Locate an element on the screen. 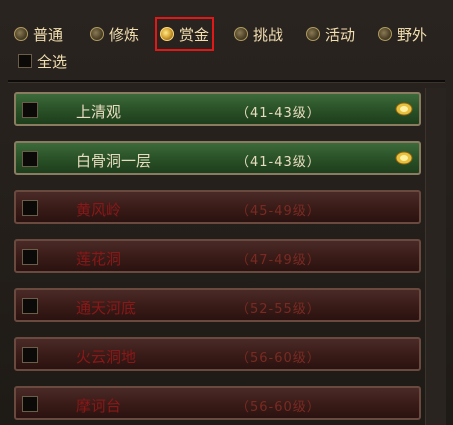 This screenshot has width=453, height=425. scrollbar is located at coordinates (435, 256).